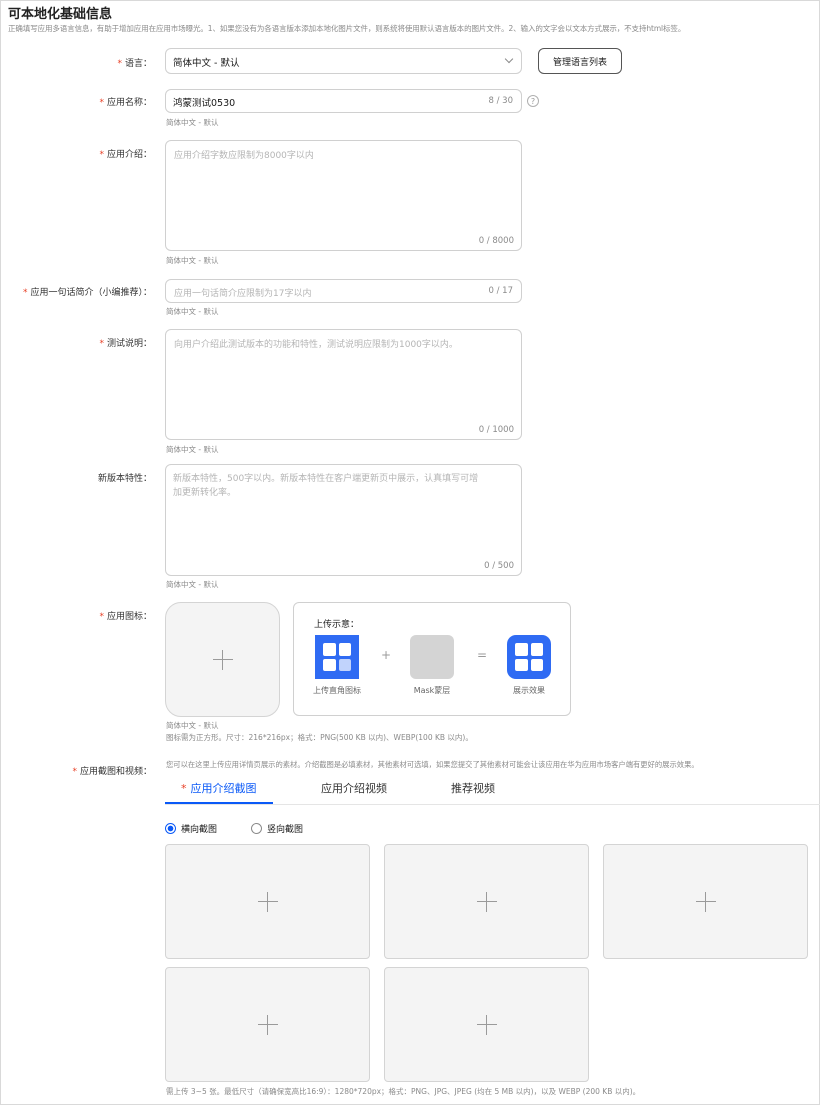  Describe the element at coordinates (170, 828) in the screenshot. I see `radio-checked-icon` at that location.